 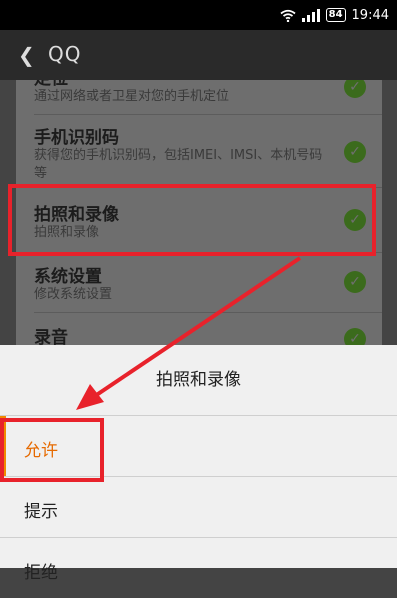 What do you see at coordinates (189, 333) in the screenshot?
I see `annotation-arrow` at bounding box center [189, 333].